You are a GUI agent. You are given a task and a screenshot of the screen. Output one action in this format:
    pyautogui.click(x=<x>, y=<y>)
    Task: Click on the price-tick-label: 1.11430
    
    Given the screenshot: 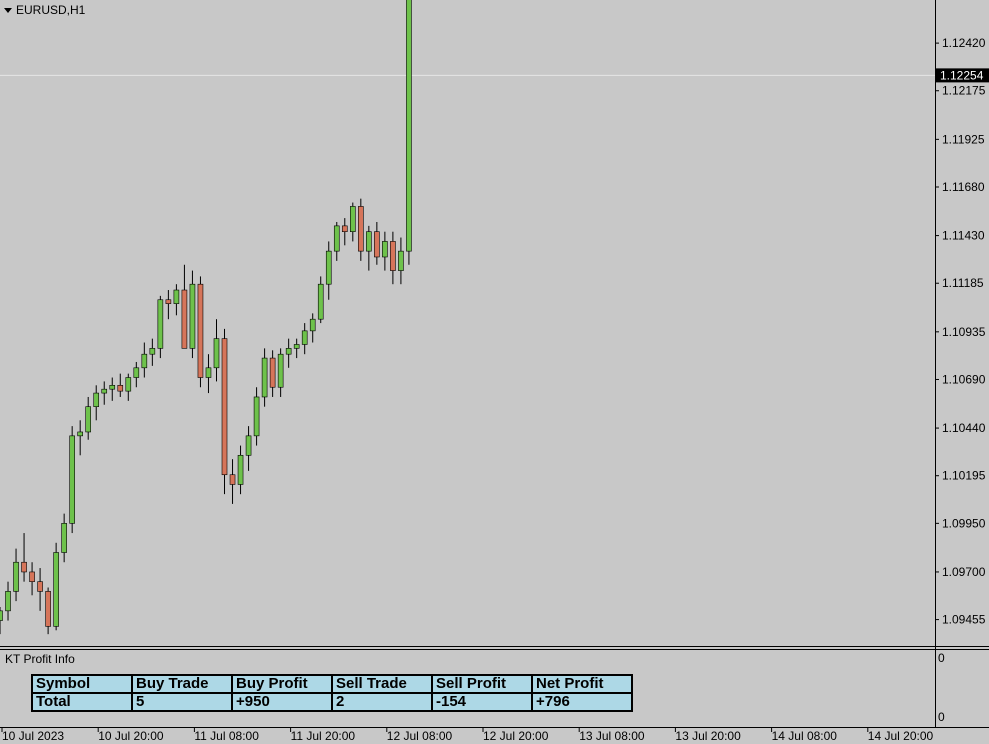 What is the action you would take?
    pyautogui.click(x=963, y=236)
    